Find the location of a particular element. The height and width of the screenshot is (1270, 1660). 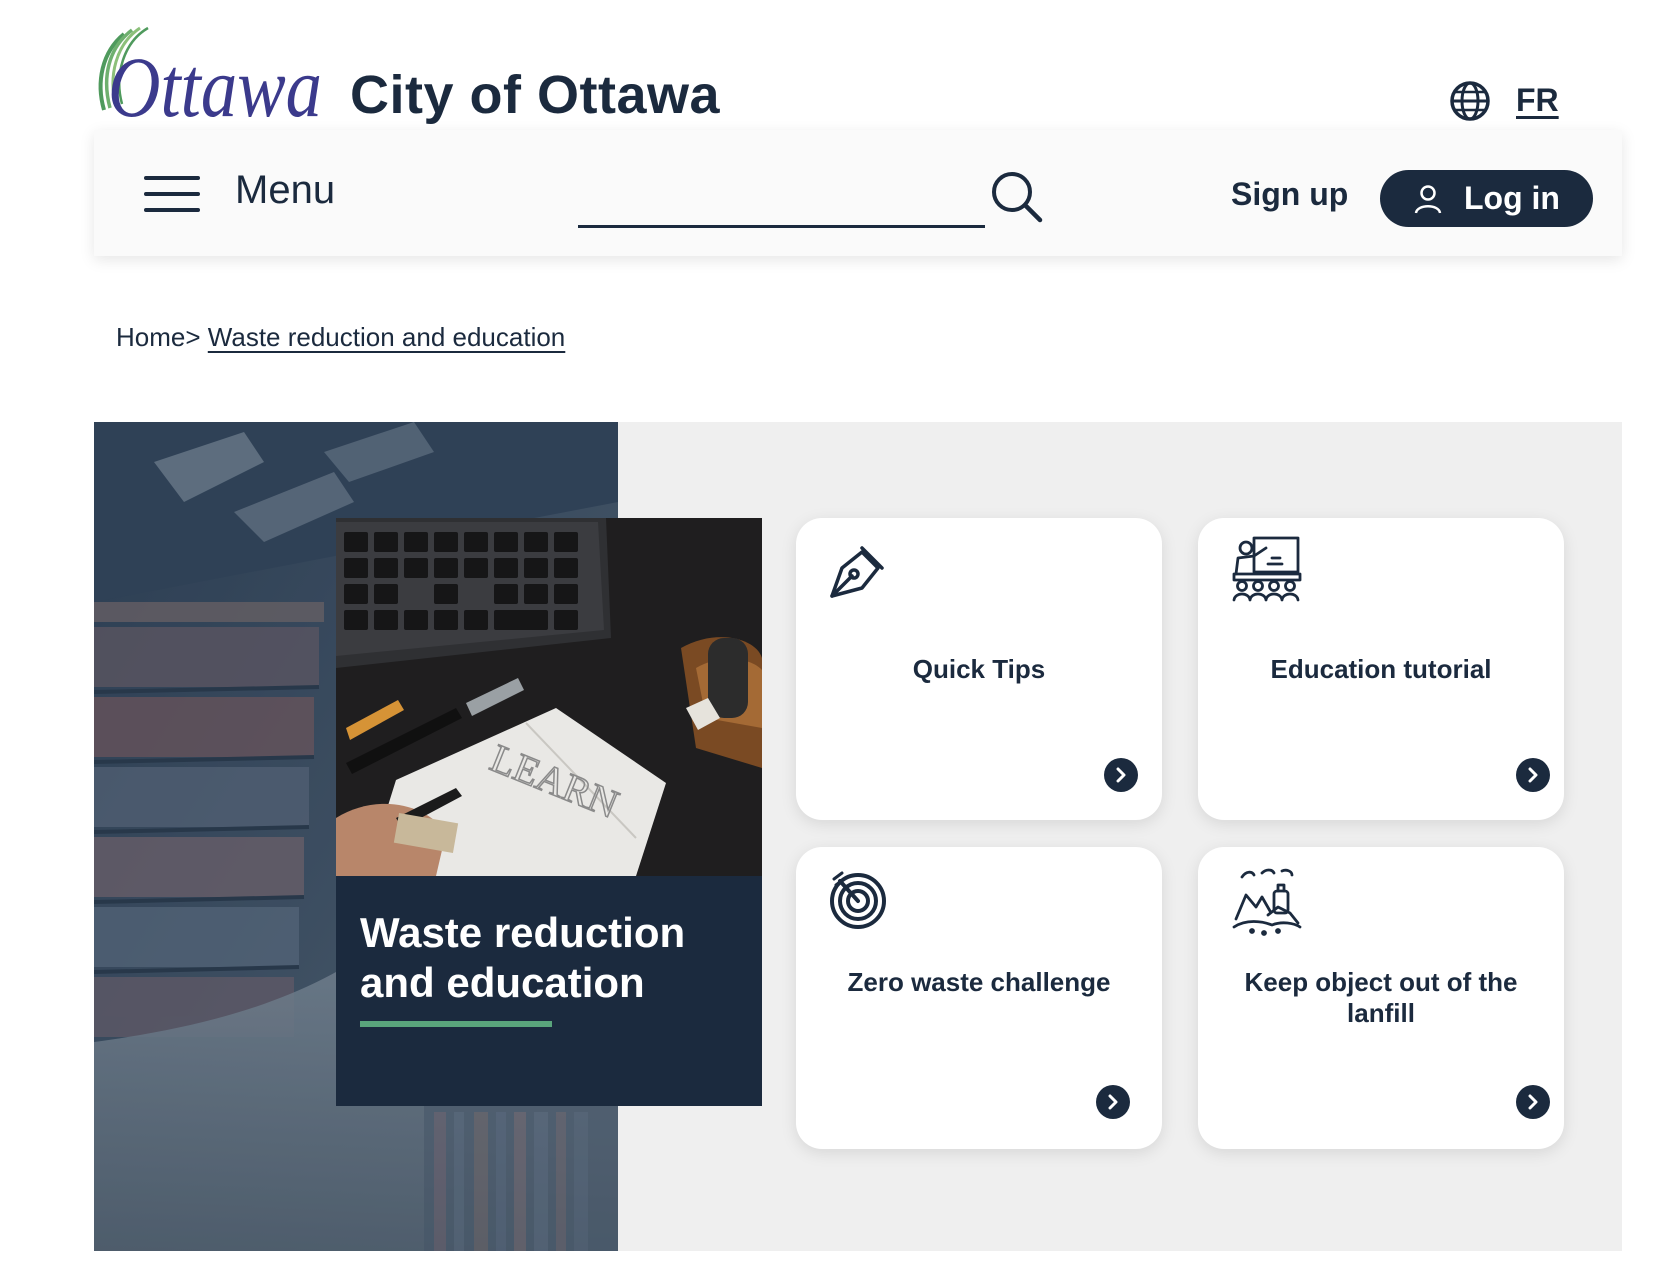

search-input is located at coordinates (781, 204).